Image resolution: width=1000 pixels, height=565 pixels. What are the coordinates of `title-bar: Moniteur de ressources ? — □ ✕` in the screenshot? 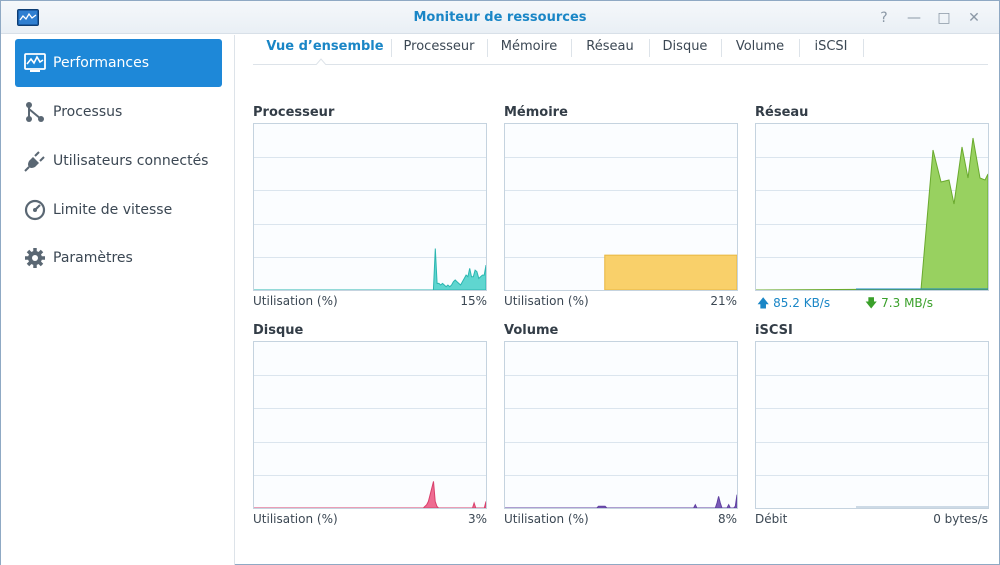 It's located at (500, 17).